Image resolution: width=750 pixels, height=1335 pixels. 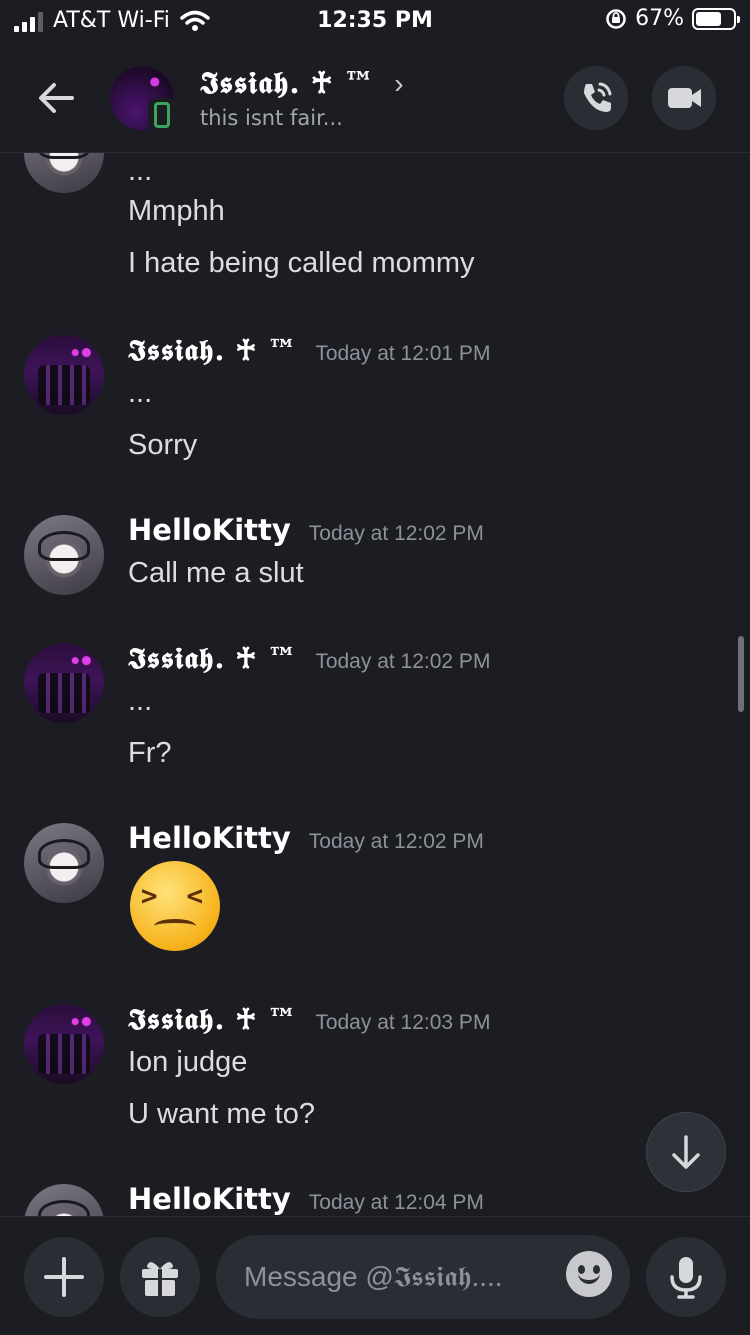 What do you see at coordinates (188, 1062) in the screenshot?
I see `message-text: Ion judge` at bounding box center [188, 1062].